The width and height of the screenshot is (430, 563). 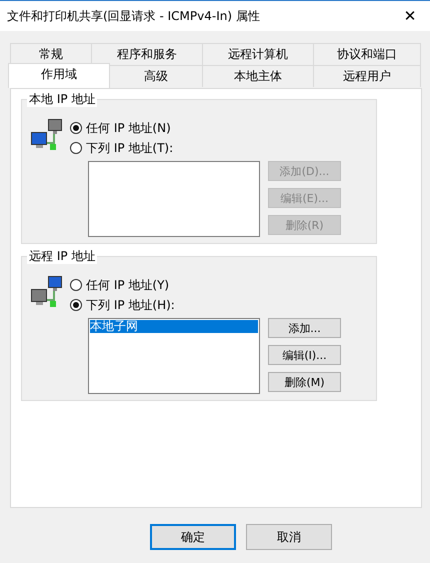 I want to click on list-item: 本地子网, so click(x=174, y=326).